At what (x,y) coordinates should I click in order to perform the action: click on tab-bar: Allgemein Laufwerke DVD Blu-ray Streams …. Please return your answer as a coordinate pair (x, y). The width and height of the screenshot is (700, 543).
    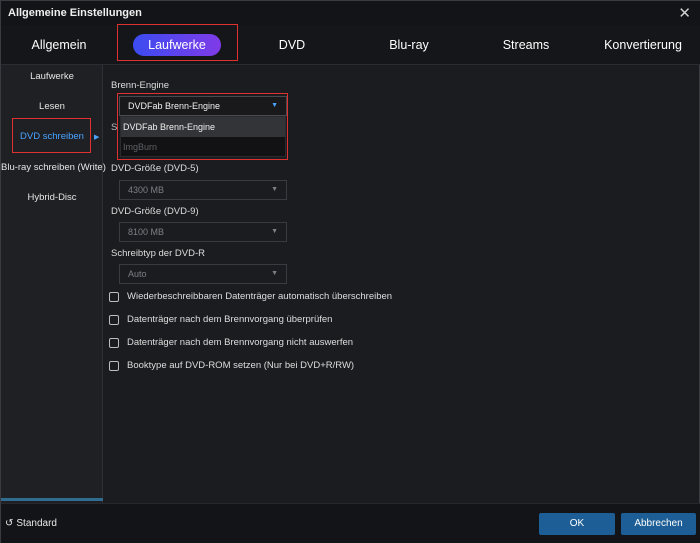
    Looking at the image, I should click on (350, 45).